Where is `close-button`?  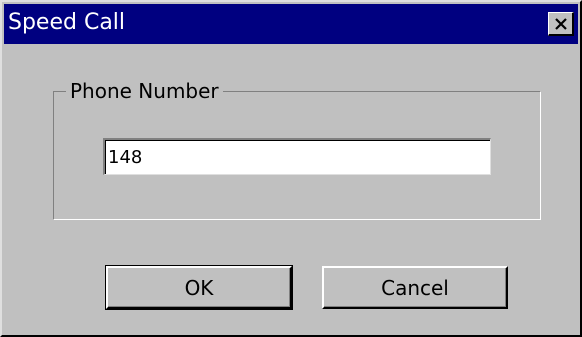
close-button is located at coordinates (561, 24).